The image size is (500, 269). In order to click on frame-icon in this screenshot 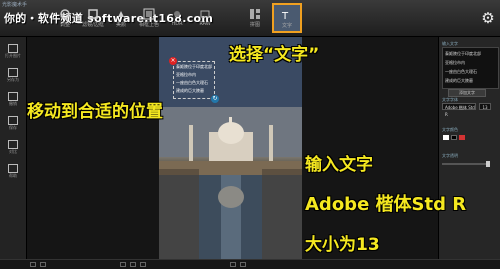, I will do `click(149, 14)`.